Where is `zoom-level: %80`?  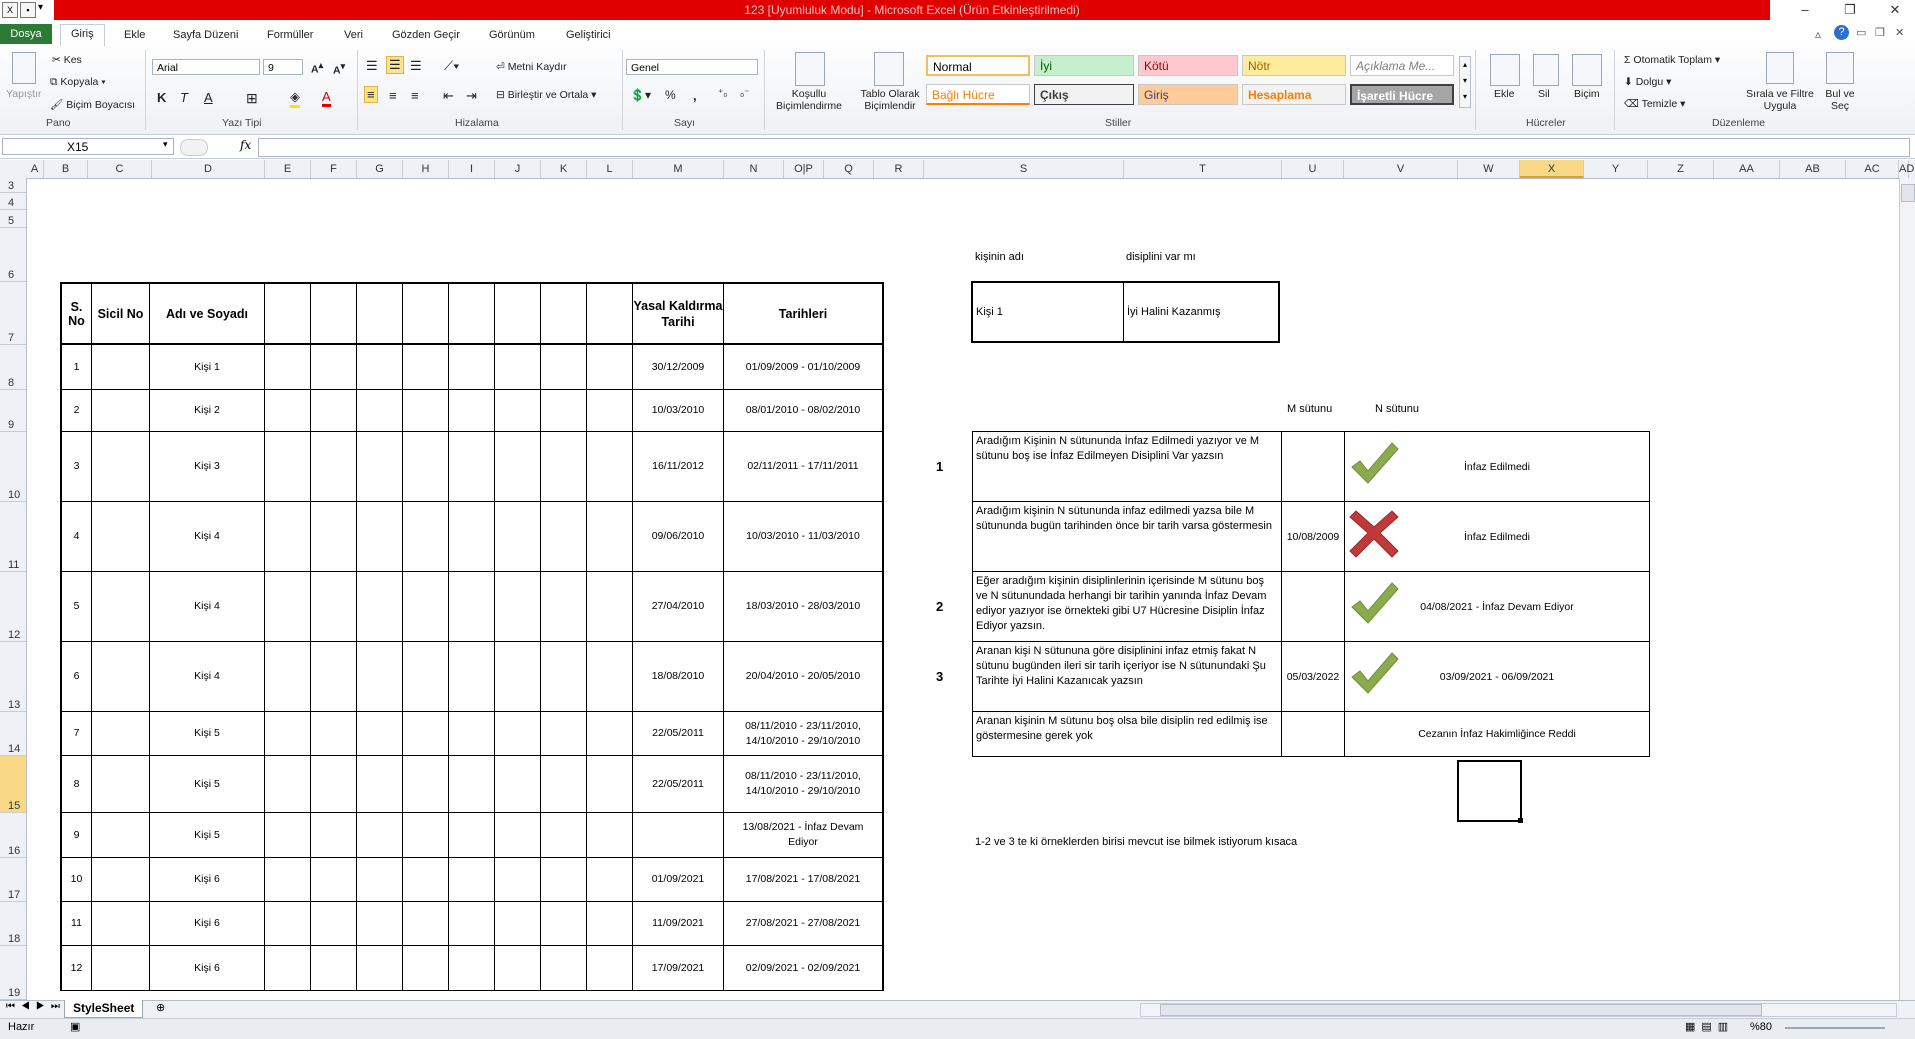
zoom-level: %80 is located at coordinates (1761, 1027).